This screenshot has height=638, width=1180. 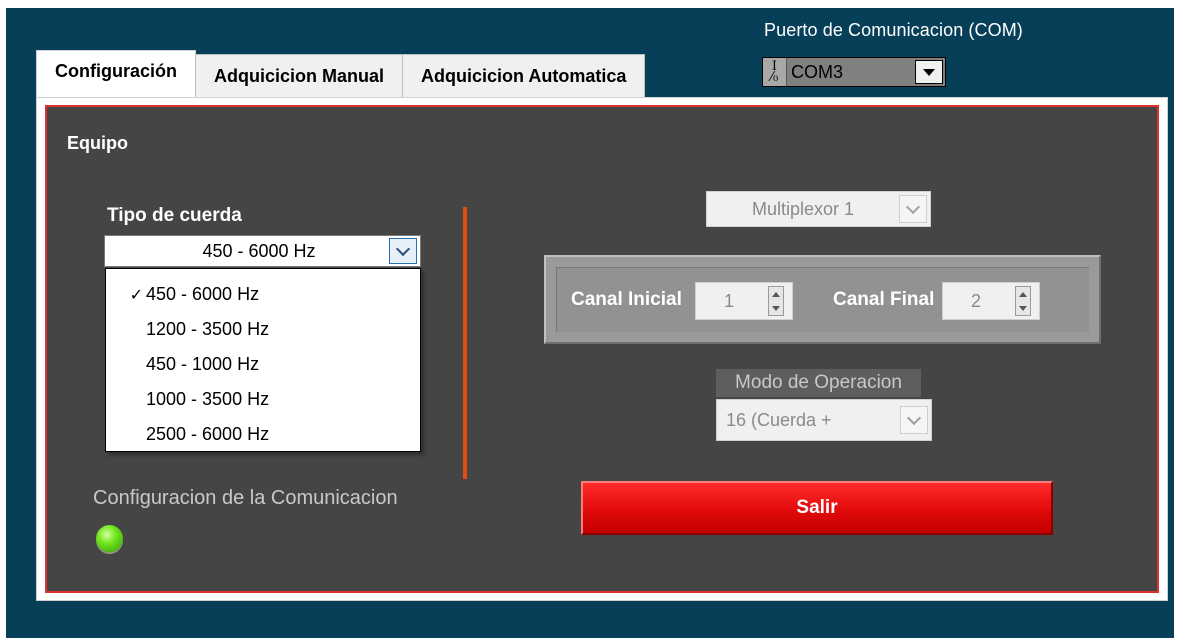 I want to click on canal-group: Canal Inicial 1 Canal Final 2, so click(x=822, y=299).